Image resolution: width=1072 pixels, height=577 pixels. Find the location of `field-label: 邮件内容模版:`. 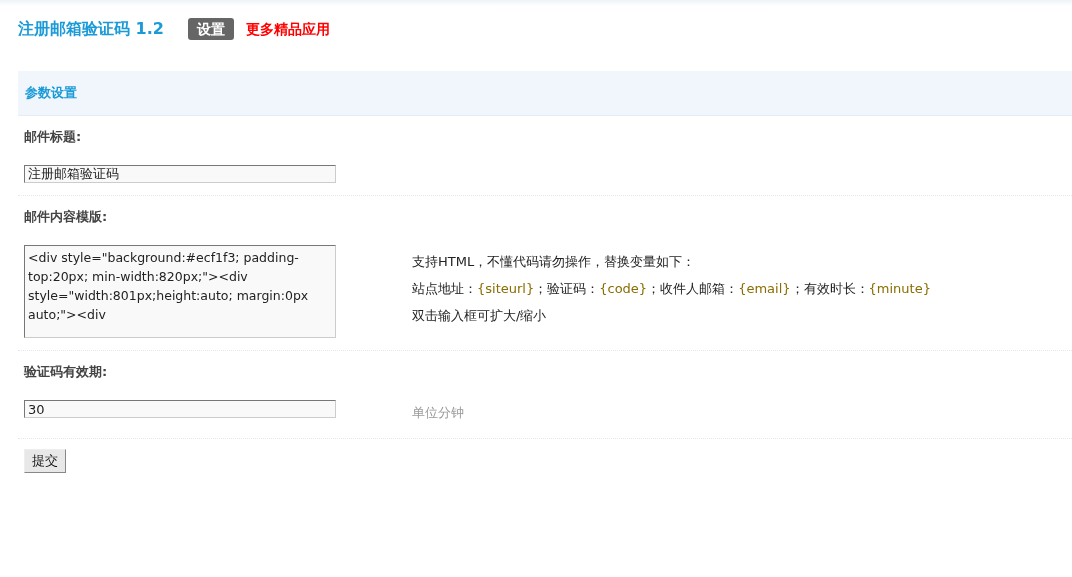

field-label: 邮件内容模版: is located at coordinates (66, 217).